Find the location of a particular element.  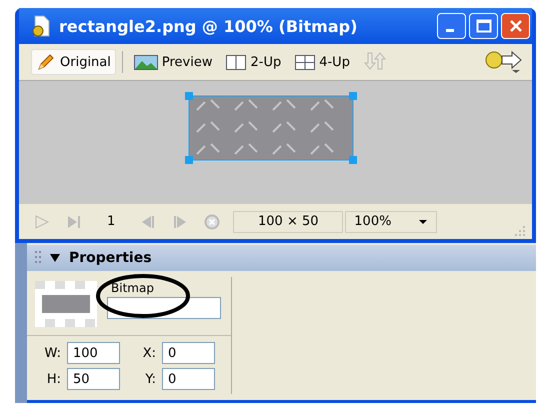

frame-number: 1 is located at coordinates (111, 221).